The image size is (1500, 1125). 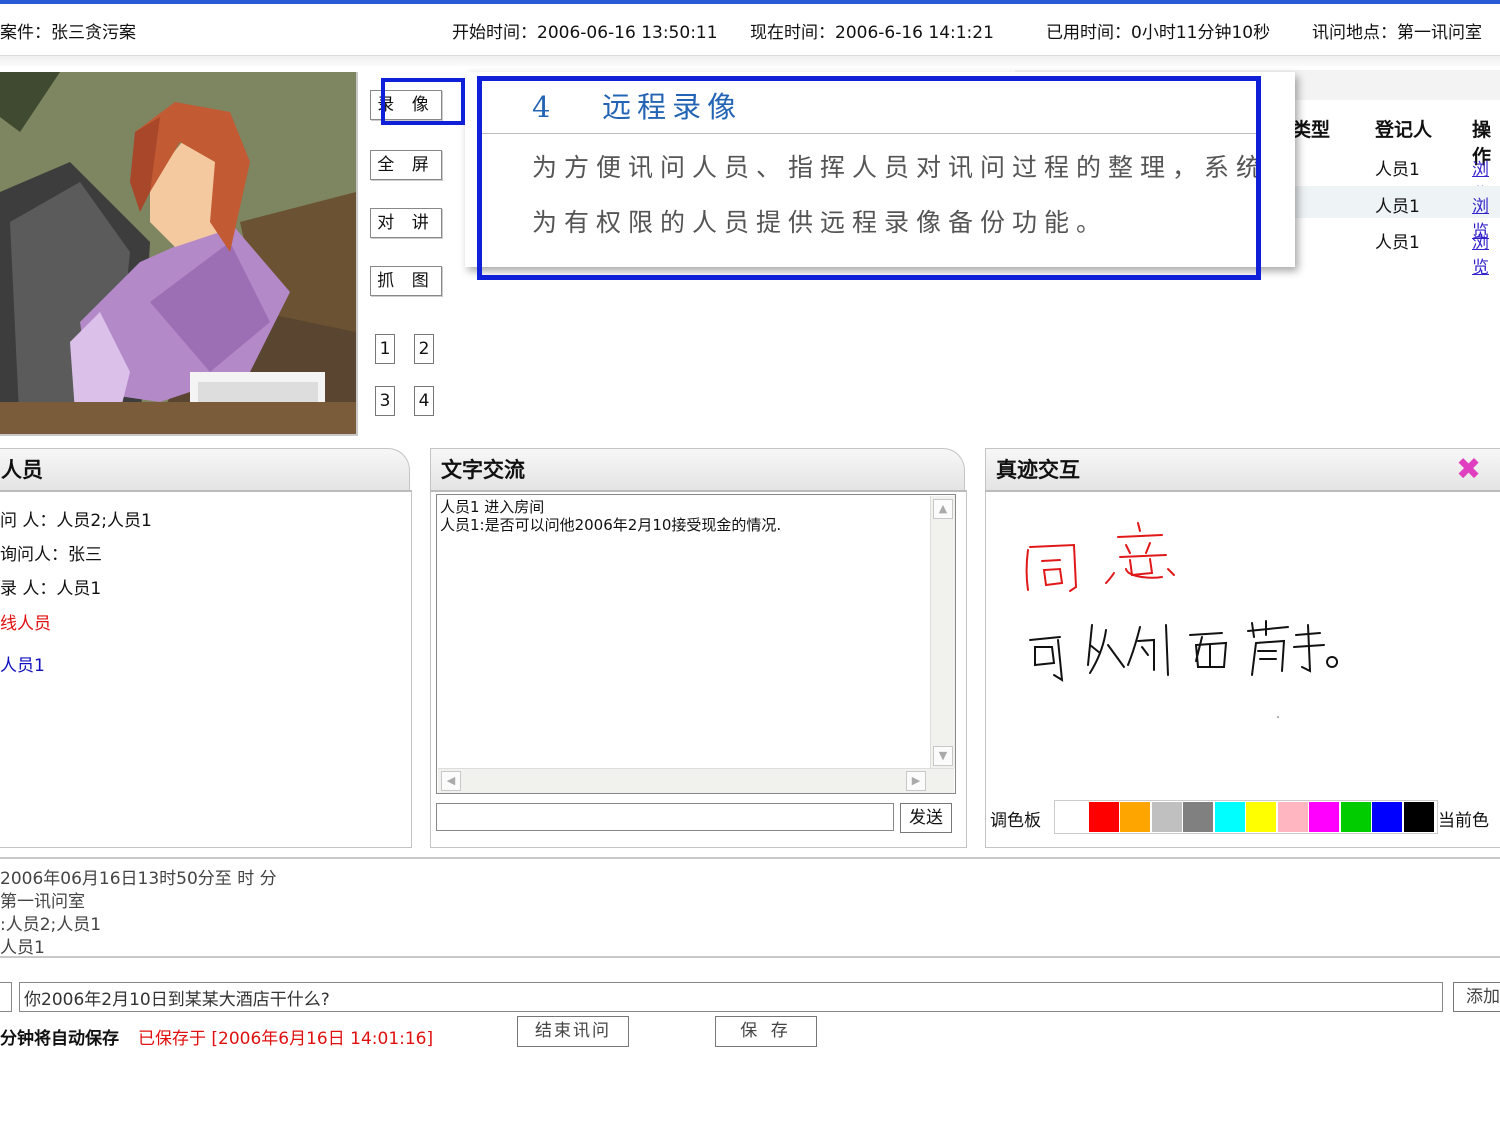 What do you see at coordinates (51, 925) in the screenshot?
I see `summary-interrogators: :人员2;人员1` at bounding box center [51, 925].